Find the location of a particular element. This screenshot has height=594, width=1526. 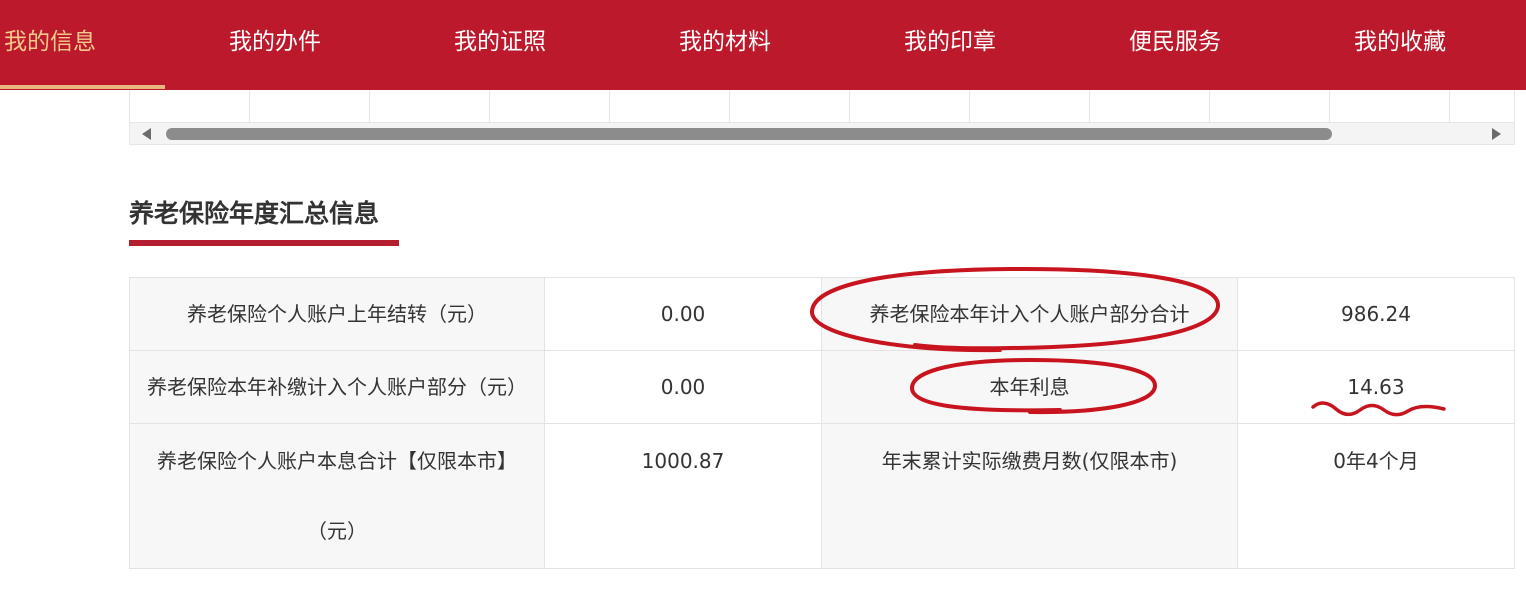

cell-text: 养老保险本年计入个人账户部分合计 is located at coordinates (1029, 314).